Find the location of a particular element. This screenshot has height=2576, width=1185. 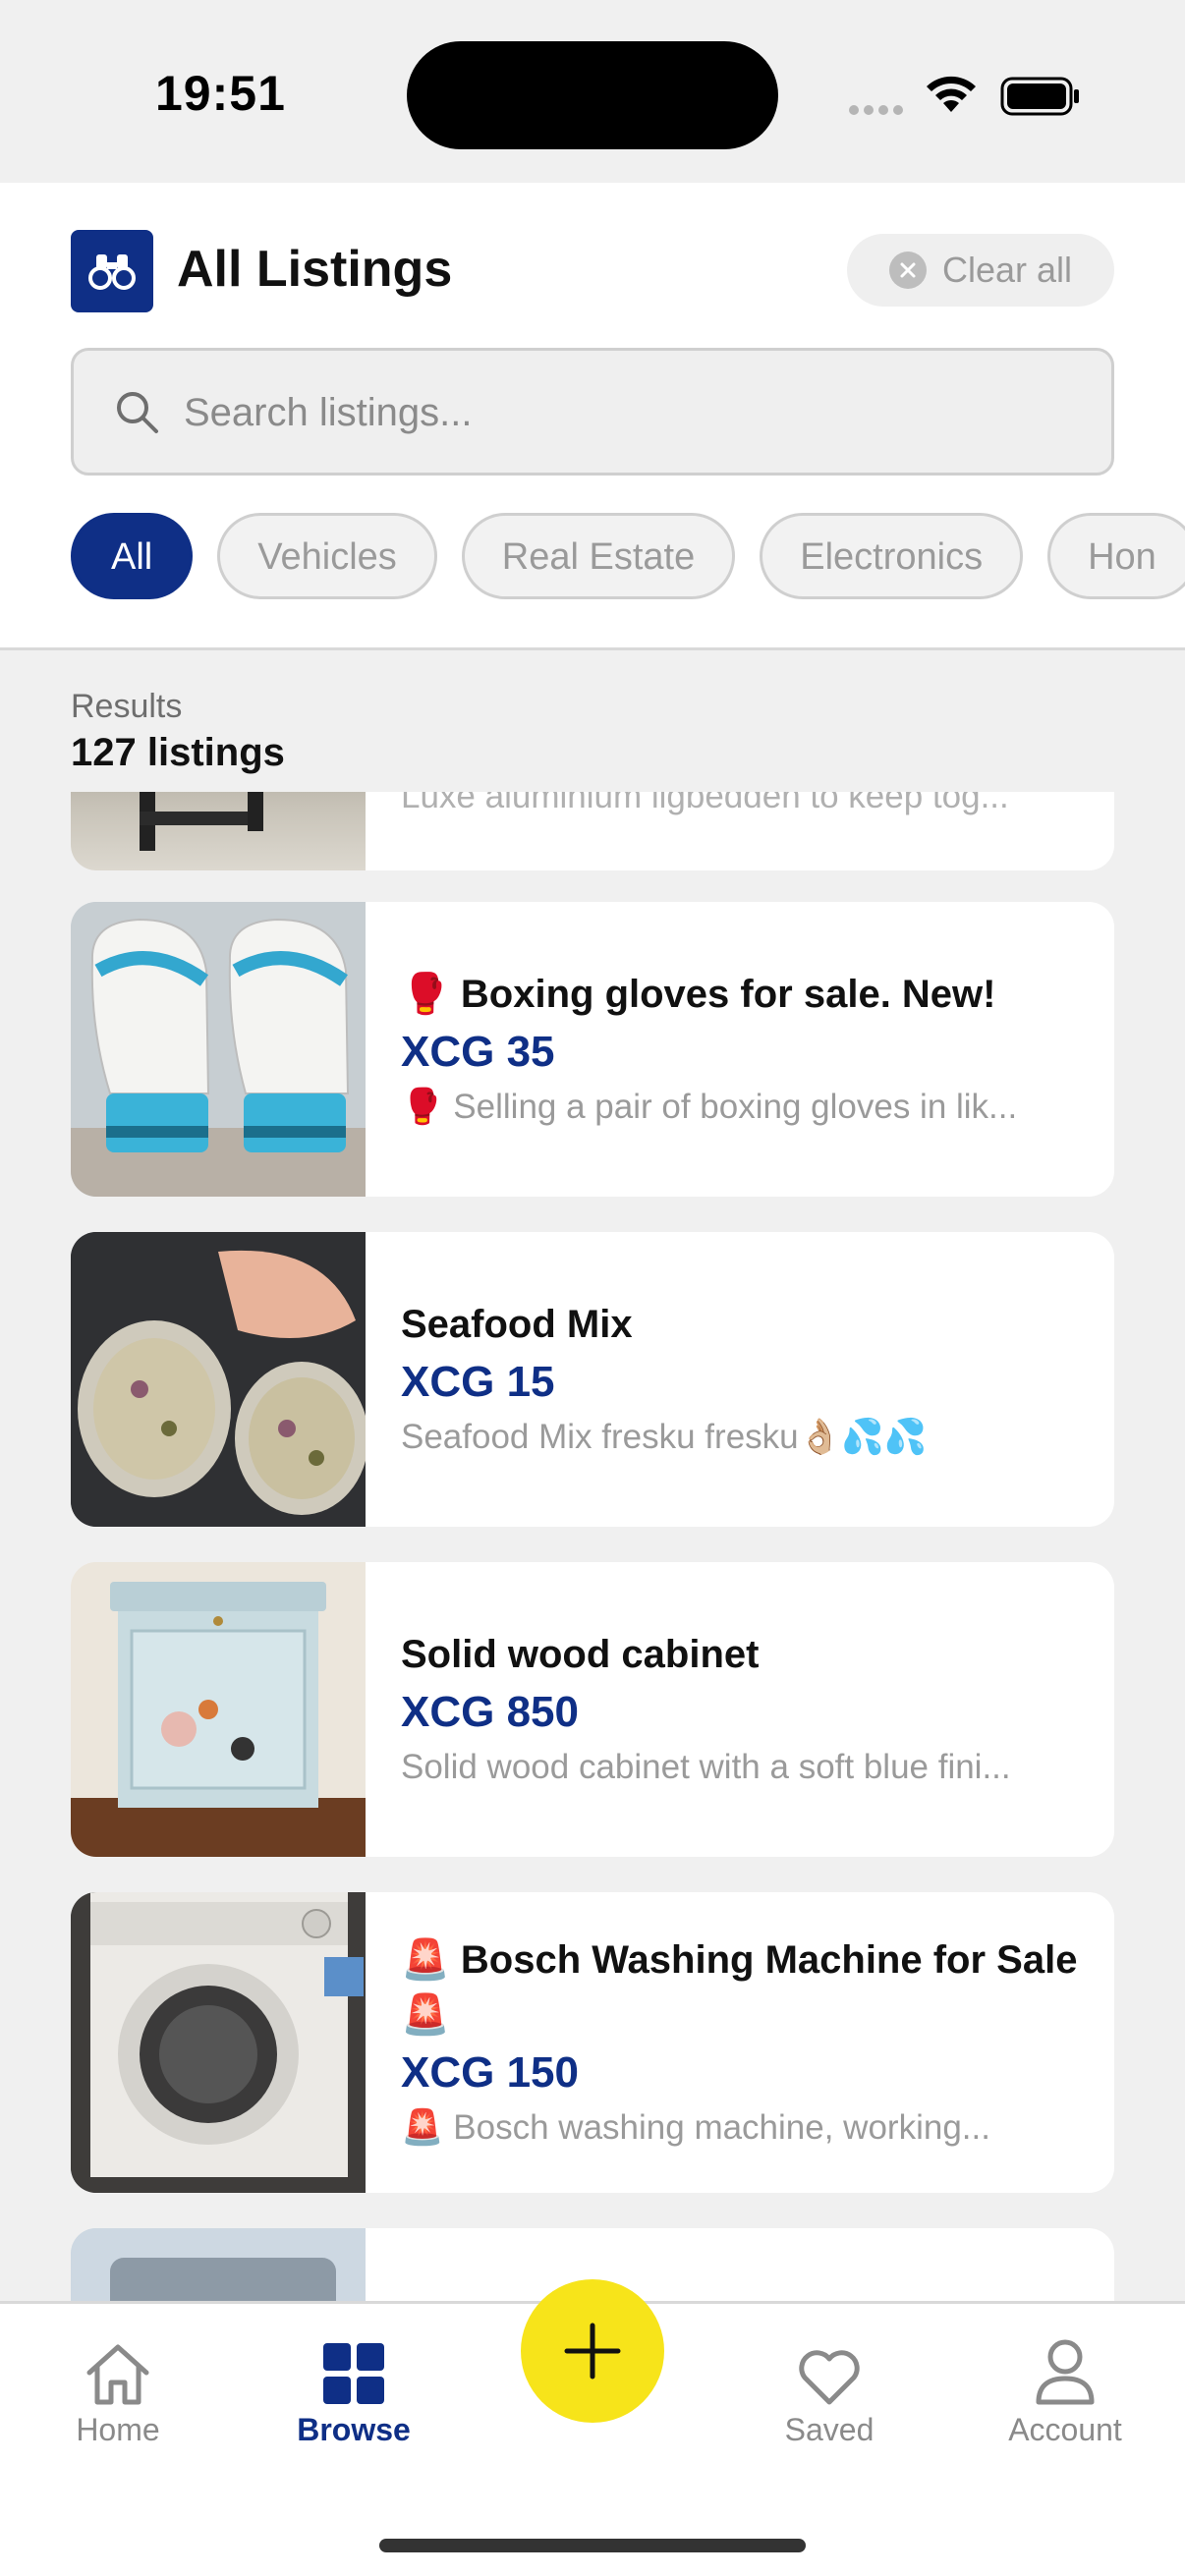

clear-all-label: Clear all is located at coordinates (1007, 270).